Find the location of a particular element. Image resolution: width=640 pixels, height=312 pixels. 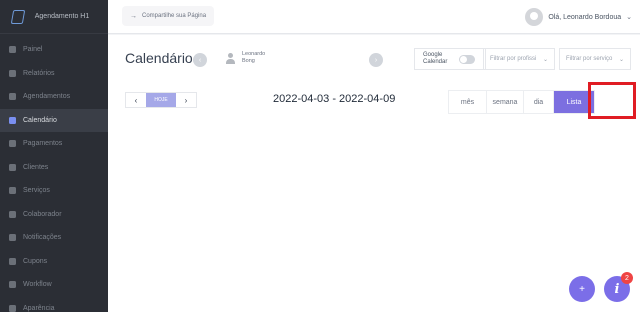

prev-week-button: ‹ is located at coordinates (136, 100).